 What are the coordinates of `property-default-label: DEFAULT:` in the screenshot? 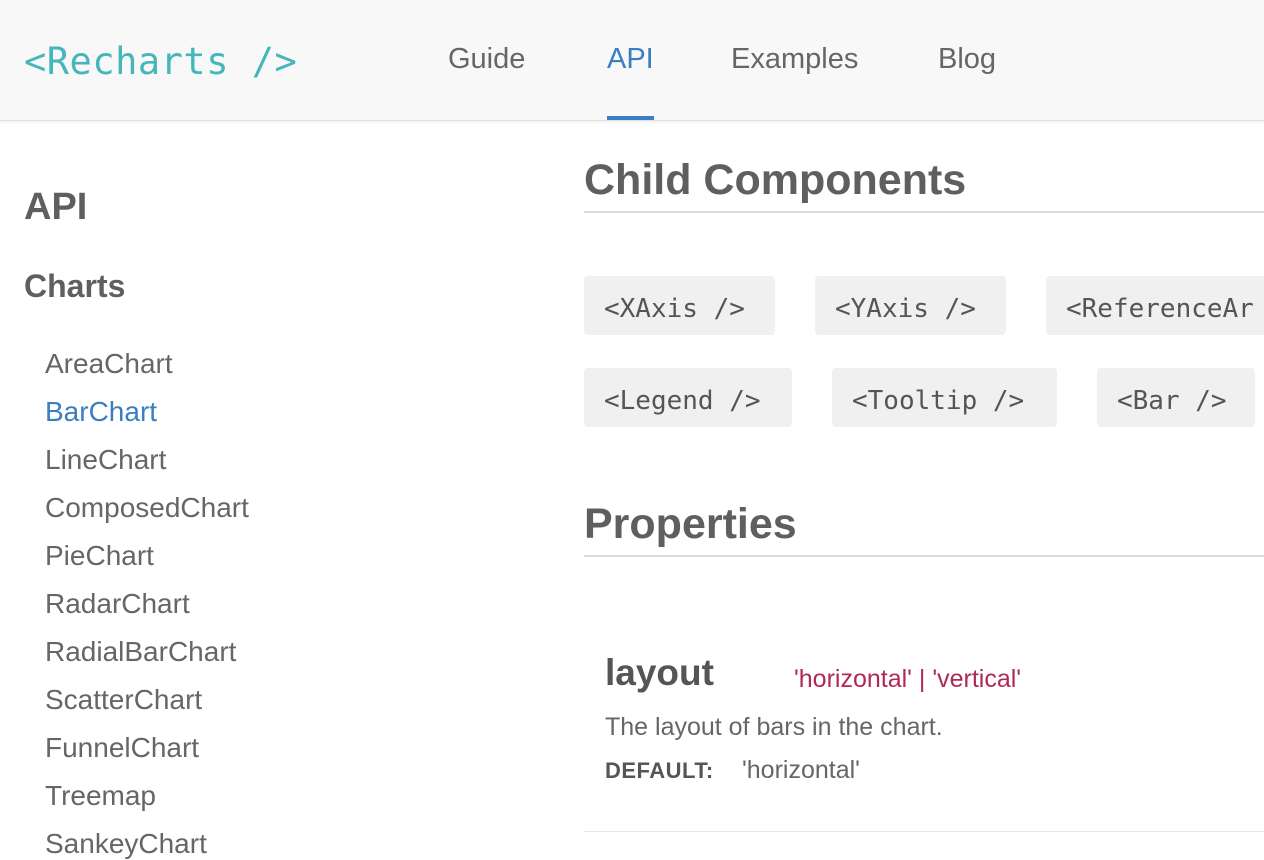 It's located at (659, 770).